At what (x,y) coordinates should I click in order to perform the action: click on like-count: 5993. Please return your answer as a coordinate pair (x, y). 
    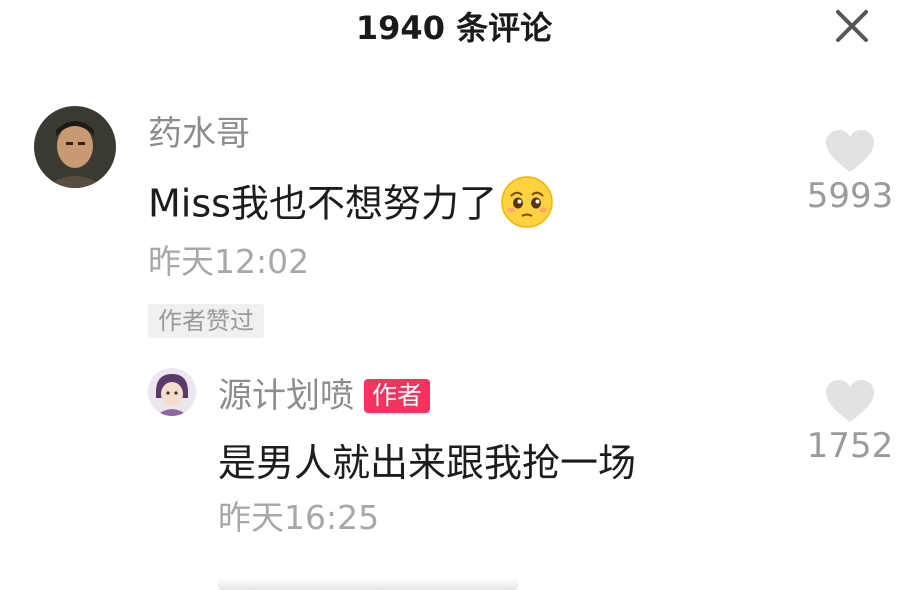
    Looking at the image, I should click on (850, 196).